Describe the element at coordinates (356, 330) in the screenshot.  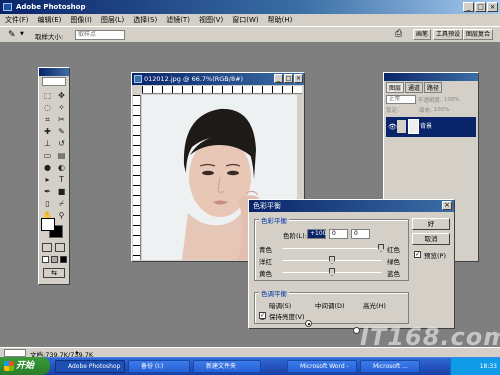
I see `highlights-radio` at that location.